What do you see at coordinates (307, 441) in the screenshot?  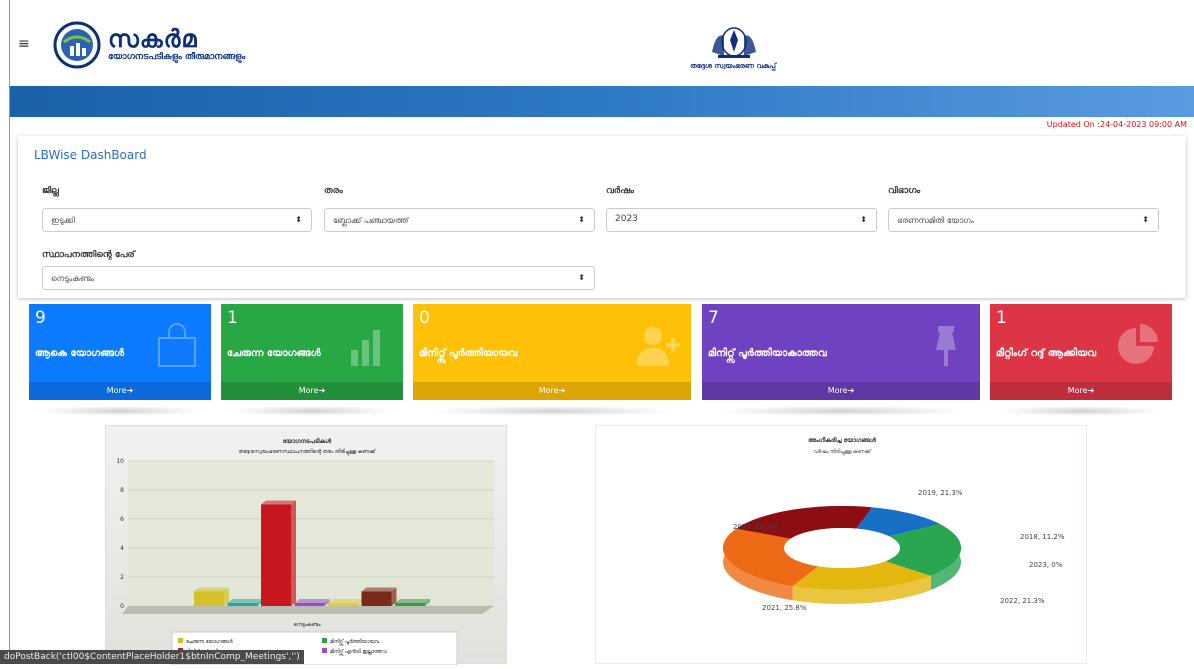 I see `bar-chart-title: യോഗനടപടികൾ` at bounding box center [307, 441].